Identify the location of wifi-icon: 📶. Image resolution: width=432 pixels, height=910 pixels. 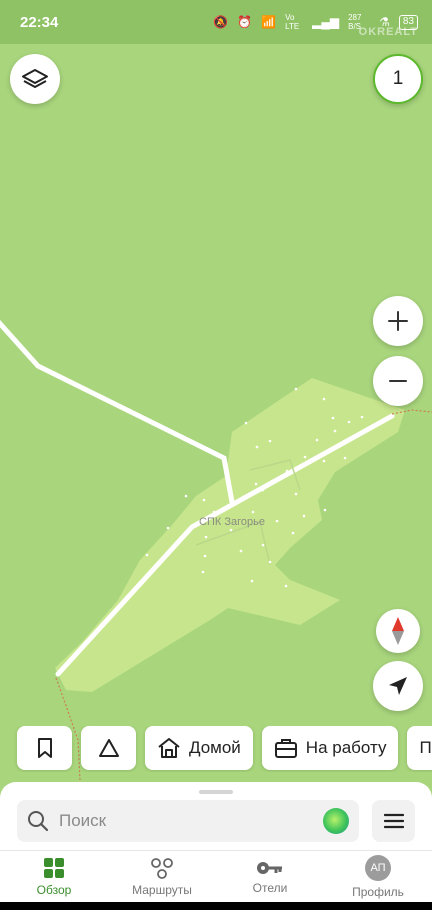
(269, 22).